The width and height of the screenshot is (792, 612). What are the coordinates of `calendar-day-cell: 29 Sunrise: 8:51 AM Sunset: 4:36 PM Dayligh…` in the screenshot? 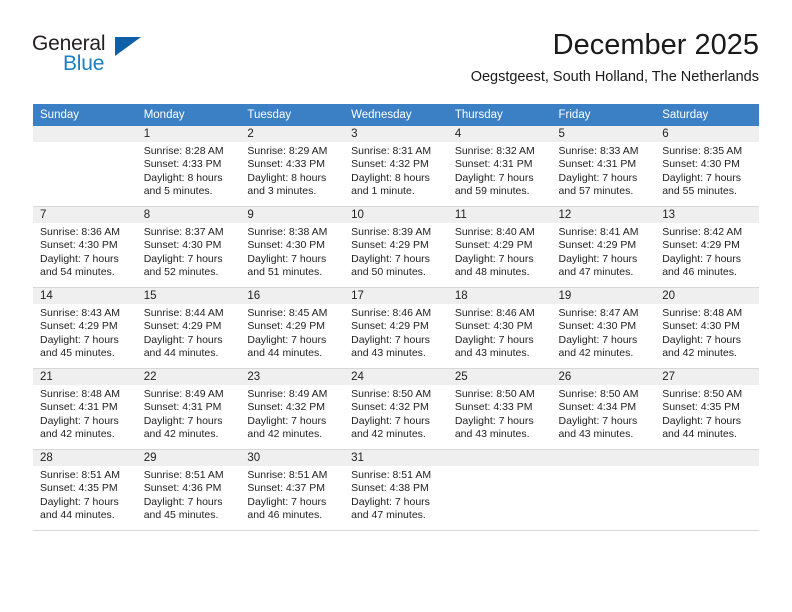 It's located at (188, 490).